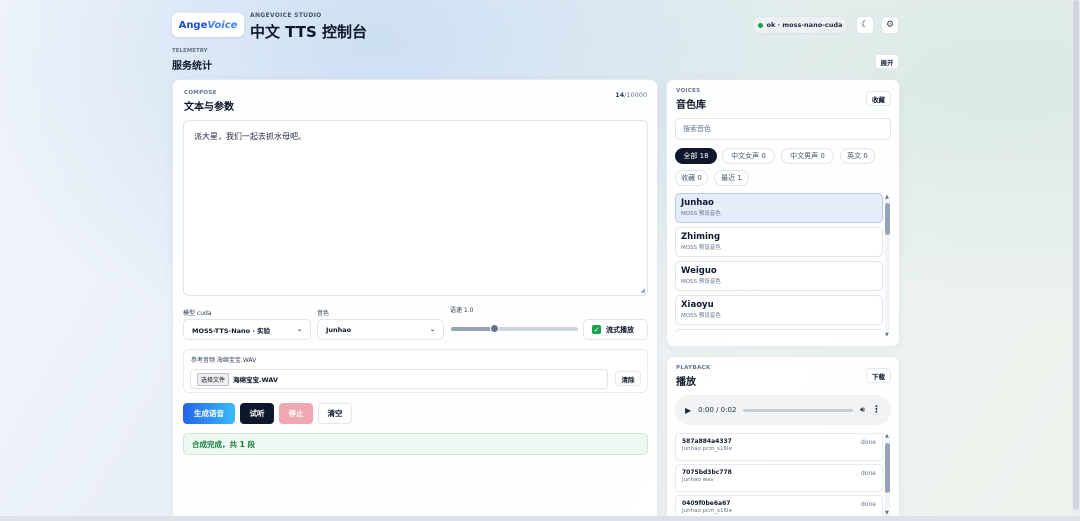 The image size is (1080, 521). What do you see at coordinates (798, 410) in the screenshot?
I see `audio-progress-bar` at bounding box center [798, 410].